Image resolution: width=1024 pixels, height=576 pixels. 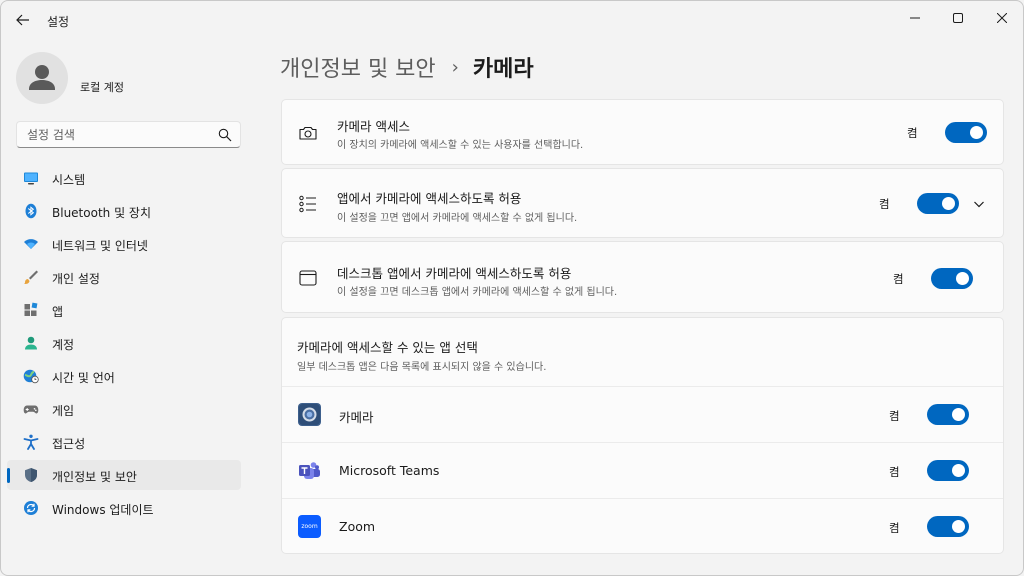 I want to click on zoom-icon: zoom, so click(x=309, y=526).